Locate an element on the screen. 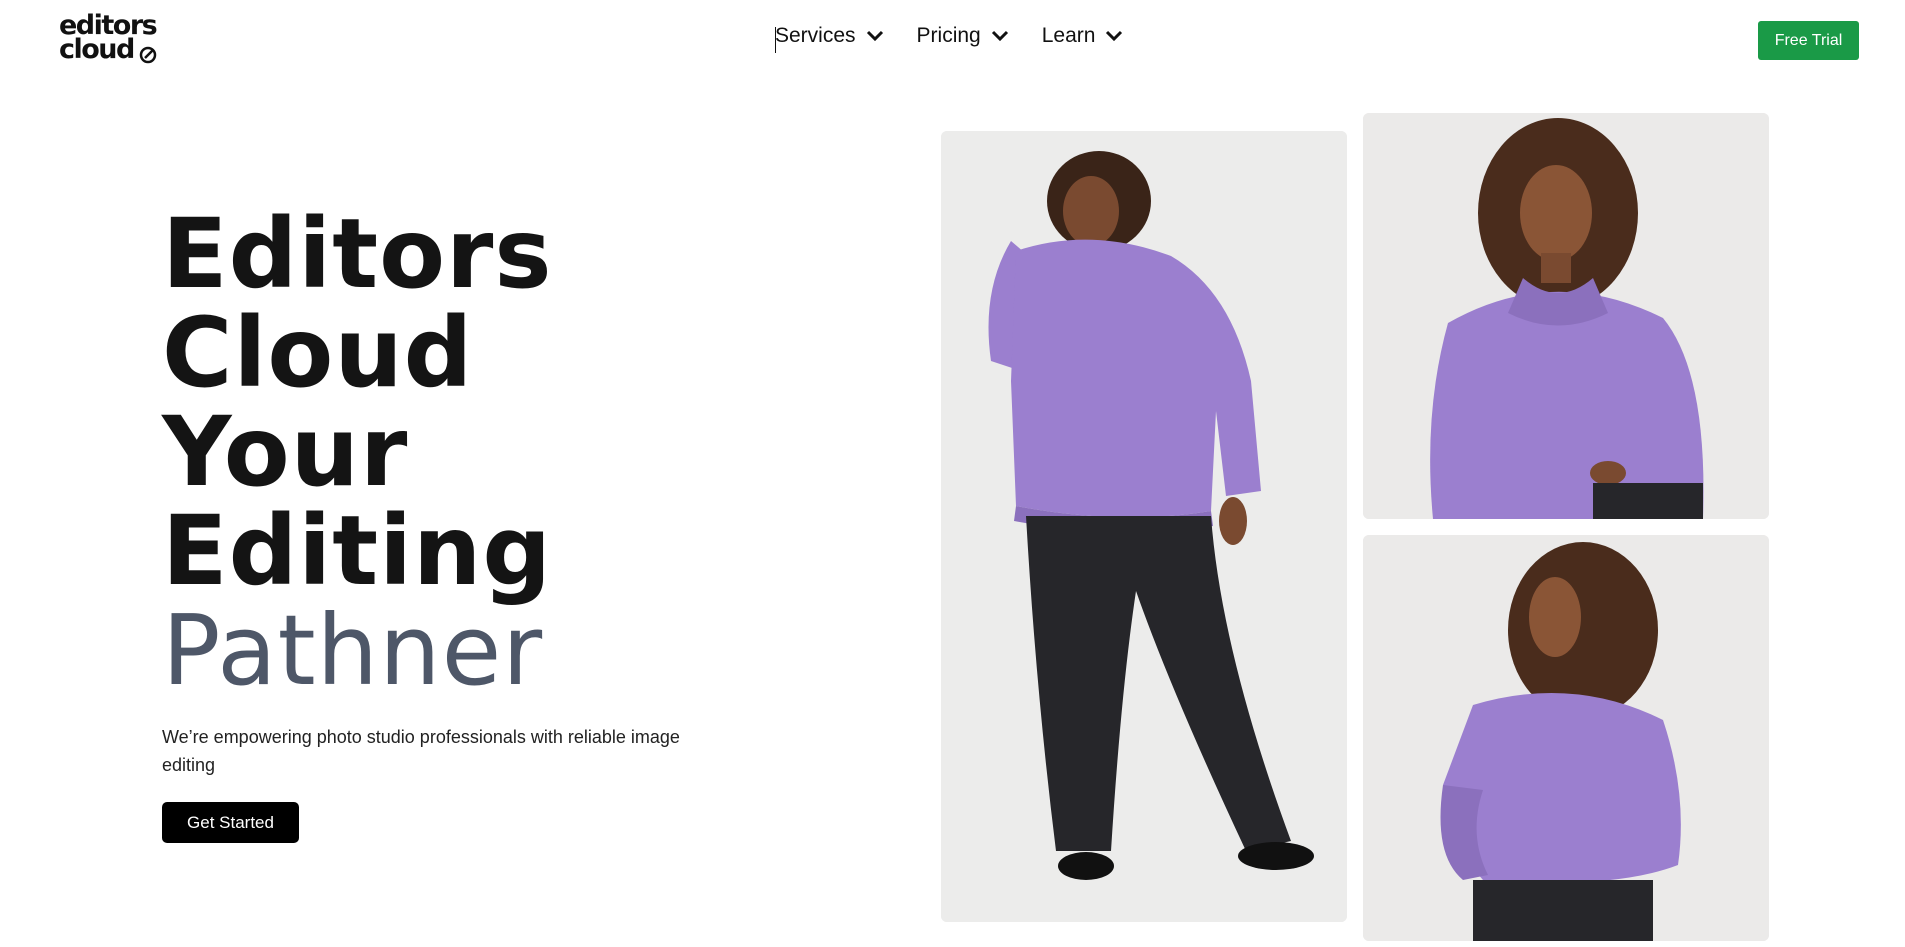  model-front-portrait-illustration is located at coordinates (1566, 316).